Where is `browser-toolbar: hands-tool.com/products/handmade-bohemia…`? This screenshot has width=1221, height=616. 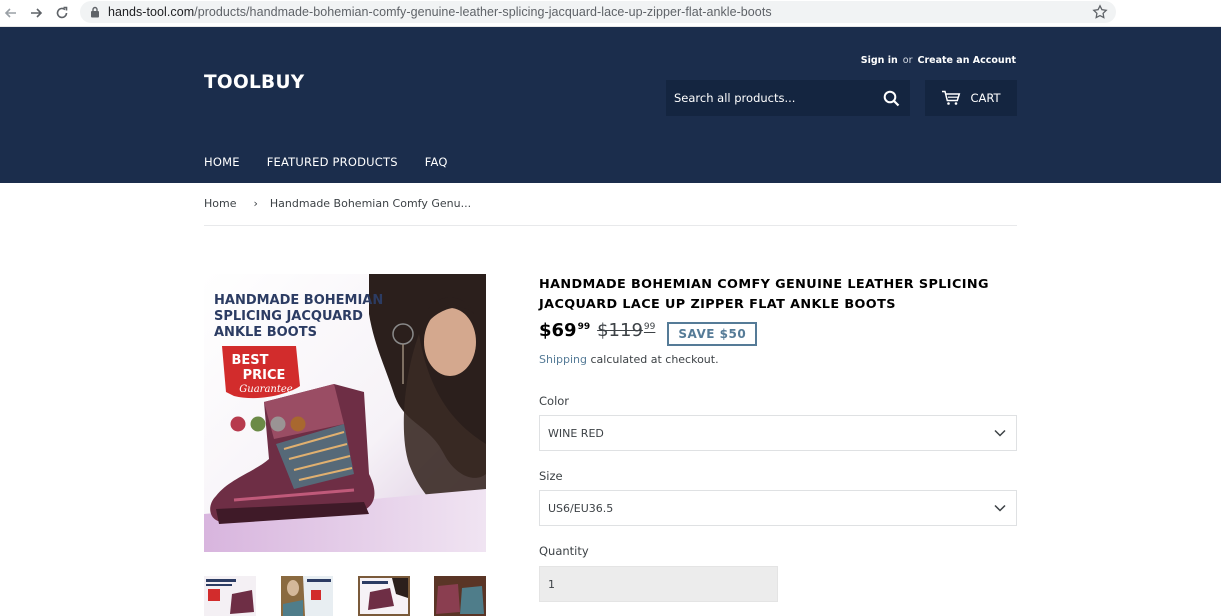
browser-toolbar: hands-tool.com/products/handmade-bohemia… is located at coordinates (610, 13).